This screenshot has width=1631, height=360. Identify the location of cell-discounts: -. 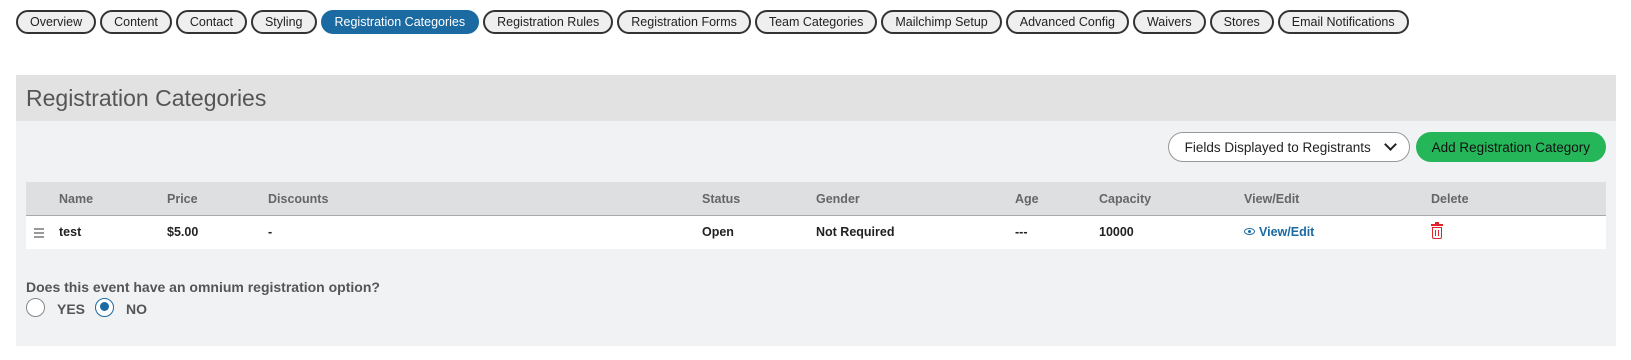
(270, 232).